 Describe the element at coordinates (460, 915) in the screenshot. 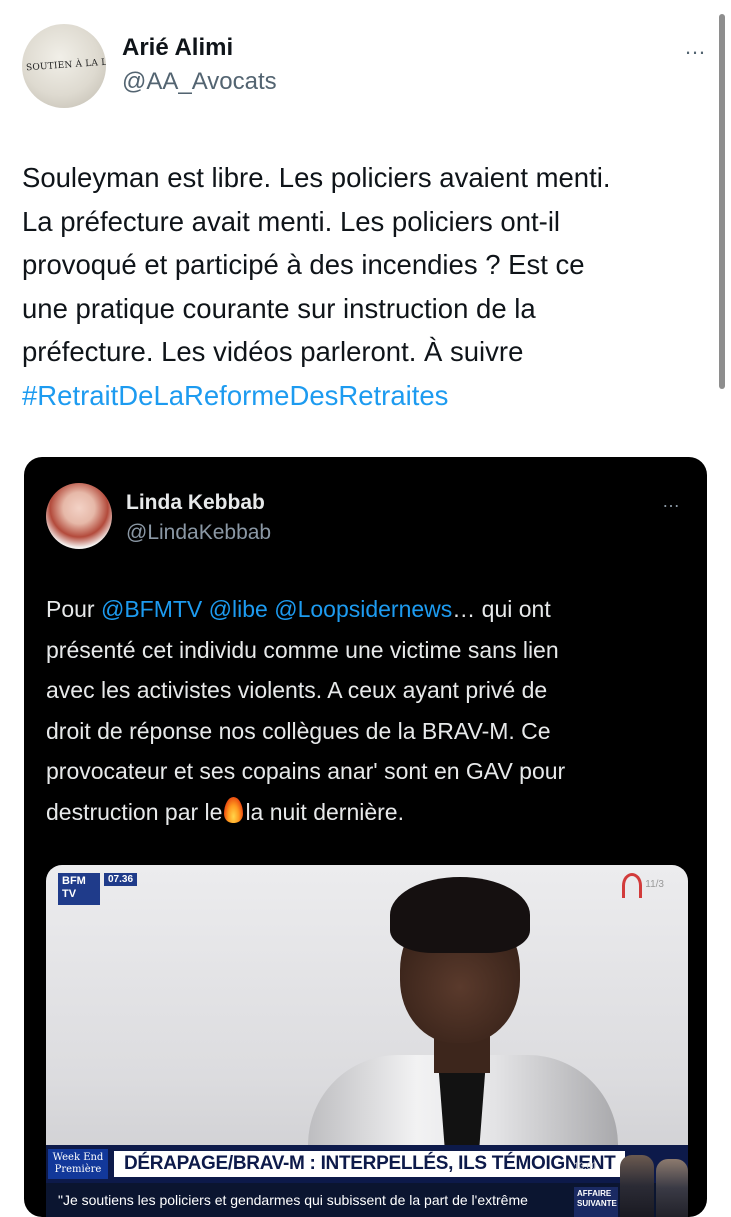

I see `person-hair` at that location.